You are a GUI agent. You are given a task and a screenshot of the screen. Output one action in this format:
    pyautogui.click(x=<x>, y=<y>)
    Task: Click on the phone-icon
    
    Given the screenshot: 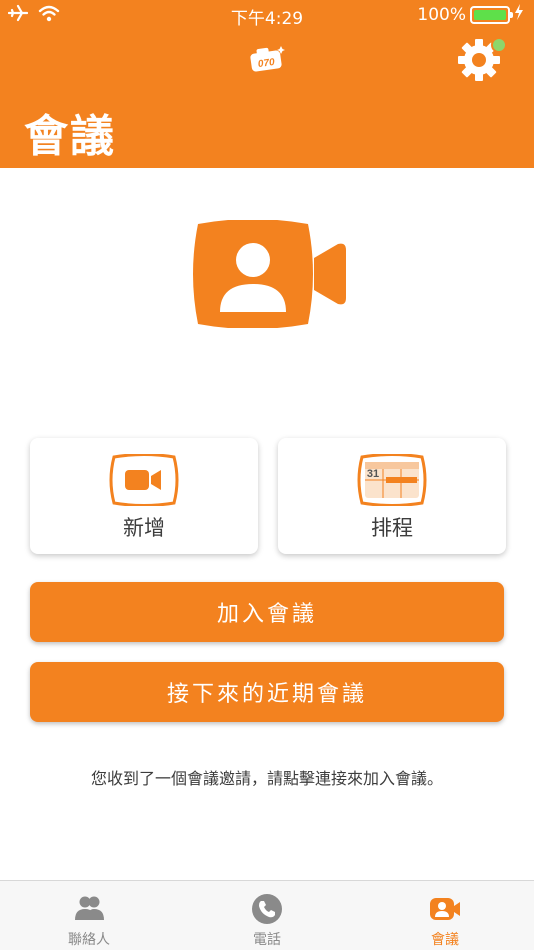 What is the action you would take?
    pyautogui.click(x=267, y=909)
    